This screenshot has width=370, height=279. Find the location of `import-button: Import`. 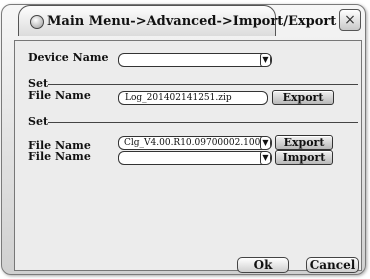

import-button: Import is located at coordinates (304, 157).